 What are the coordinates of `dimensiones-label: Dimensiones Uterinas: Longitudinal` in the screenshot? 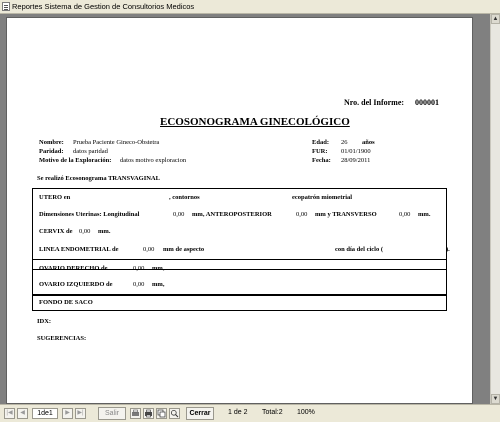 It's located at (89, 214).